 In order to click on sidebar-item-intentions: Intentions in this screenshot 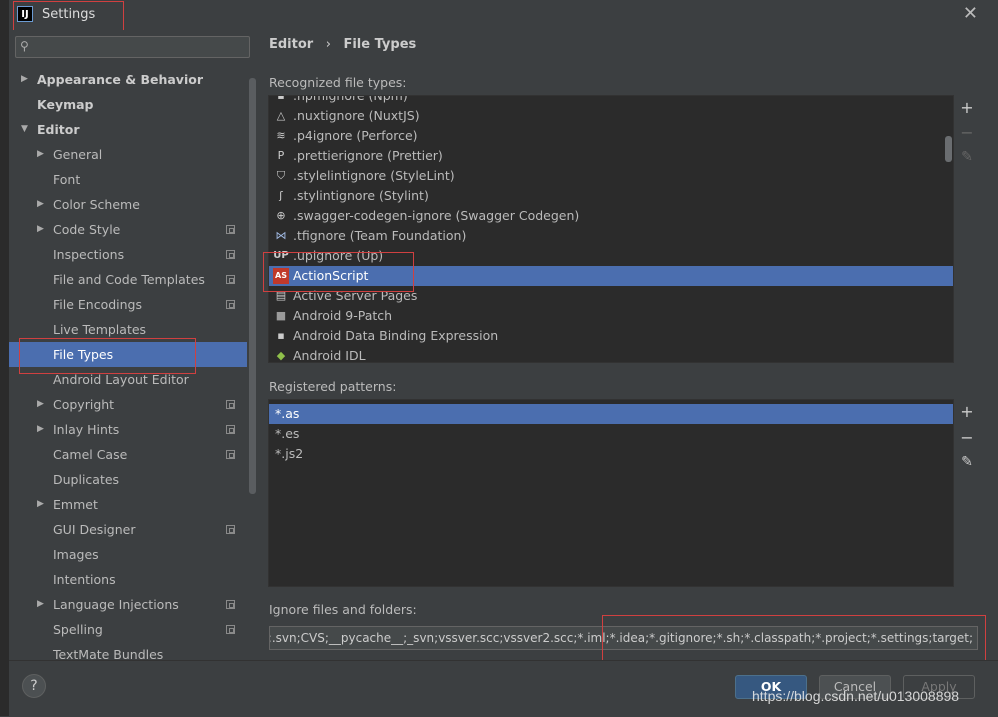, I will do `click(128, 579)`.